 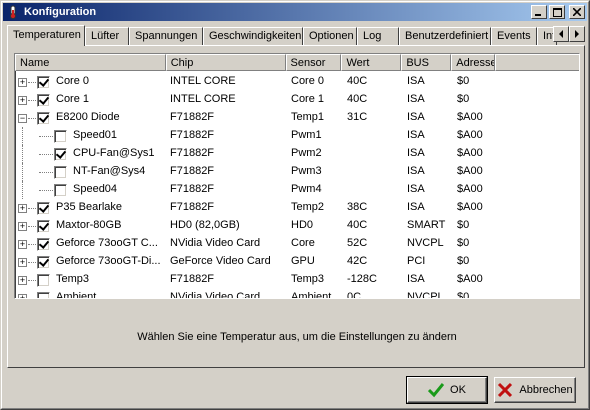 I want to click on tab-scroll-left-icon, so click(x=561, y=34).